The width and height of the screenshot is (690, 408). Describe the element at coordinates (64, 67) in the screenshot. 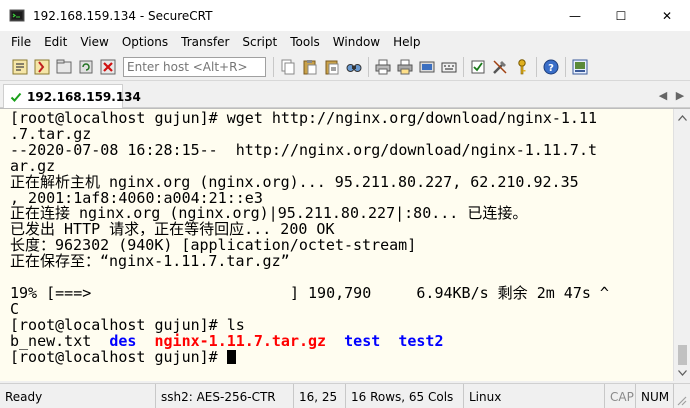

I see `connect-in-tab-icon` at that location.